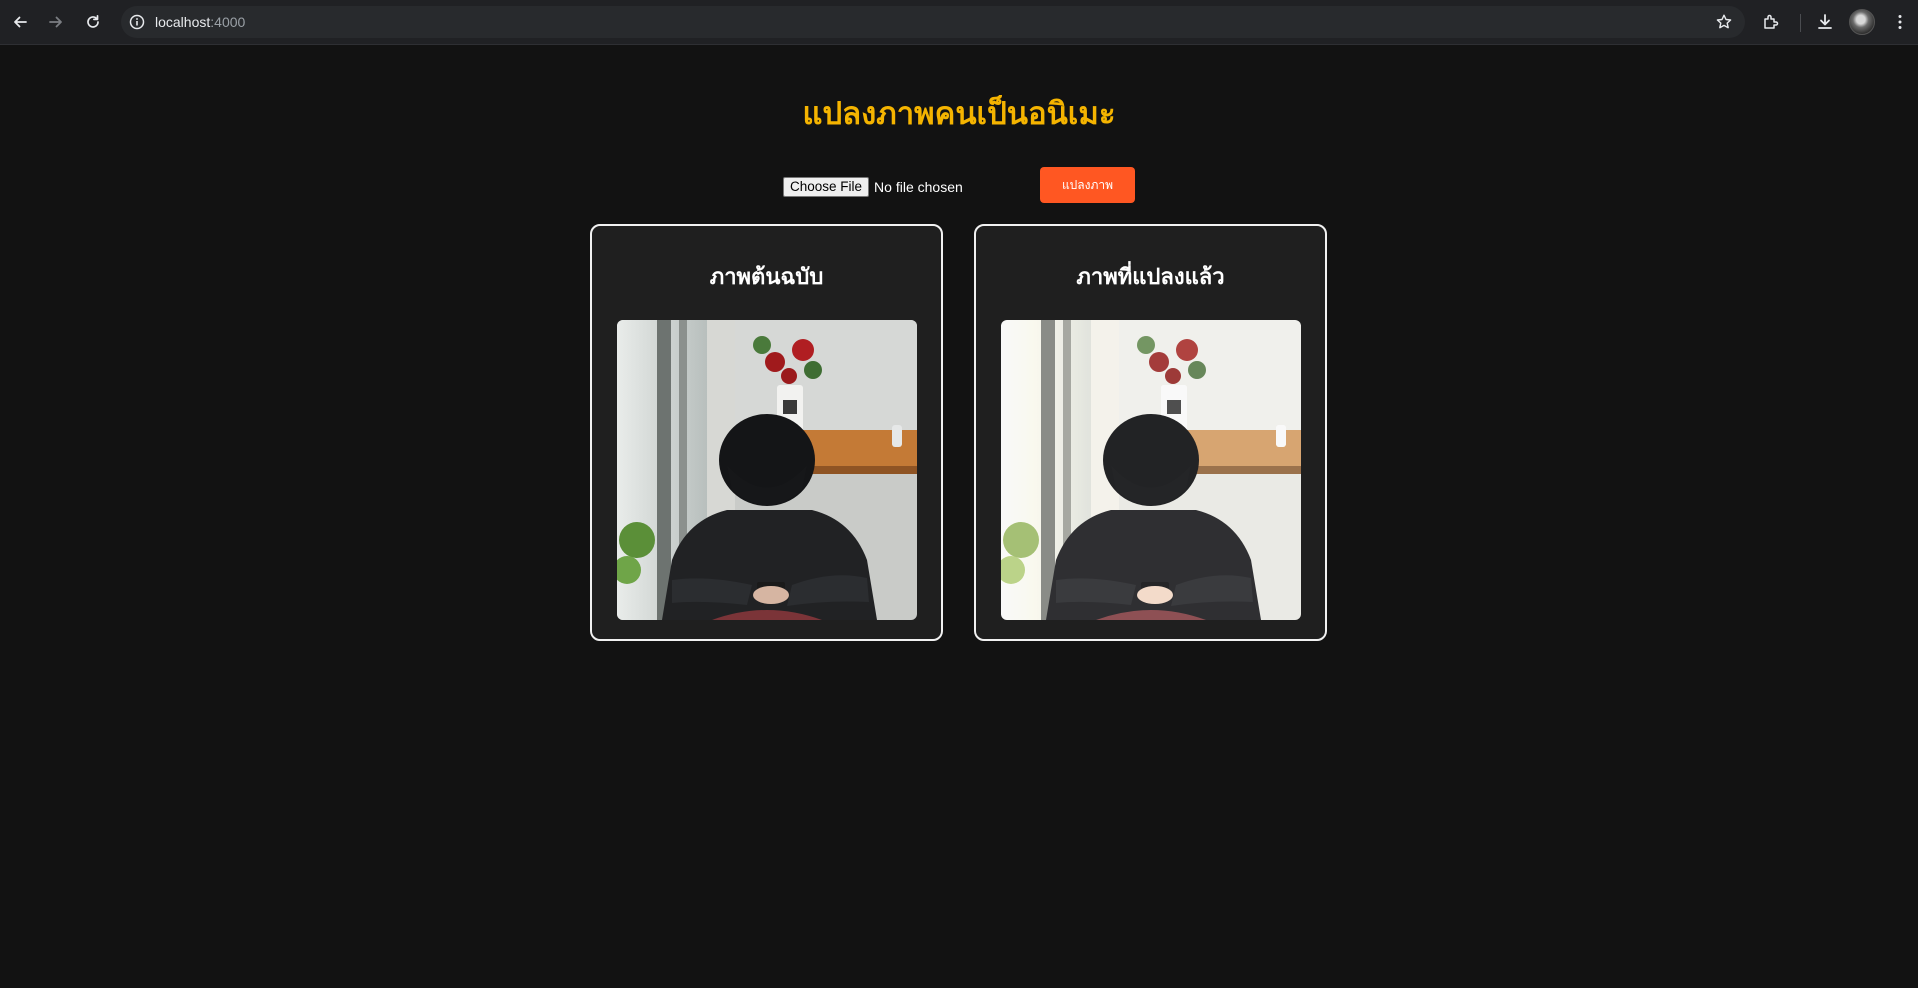  What do you see at coordinates (1724, 22) in the screenshot?
I see `star-icon` at bounding box center [1724, 22].